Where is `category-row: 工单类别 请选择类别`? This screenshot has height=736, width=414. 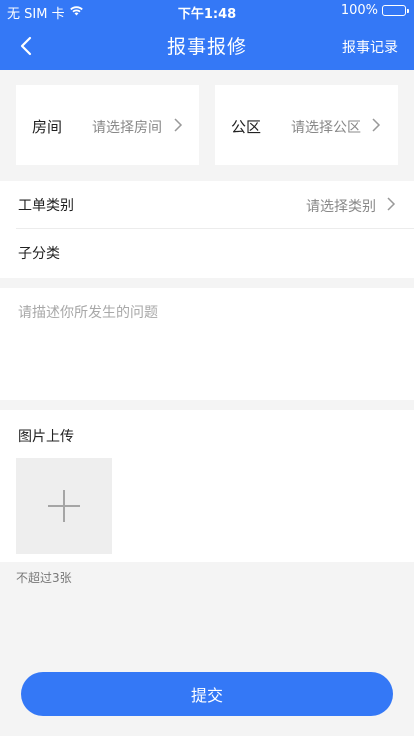 category-row: 工单类别 请选择类别 is located at coordinates (215, 205).